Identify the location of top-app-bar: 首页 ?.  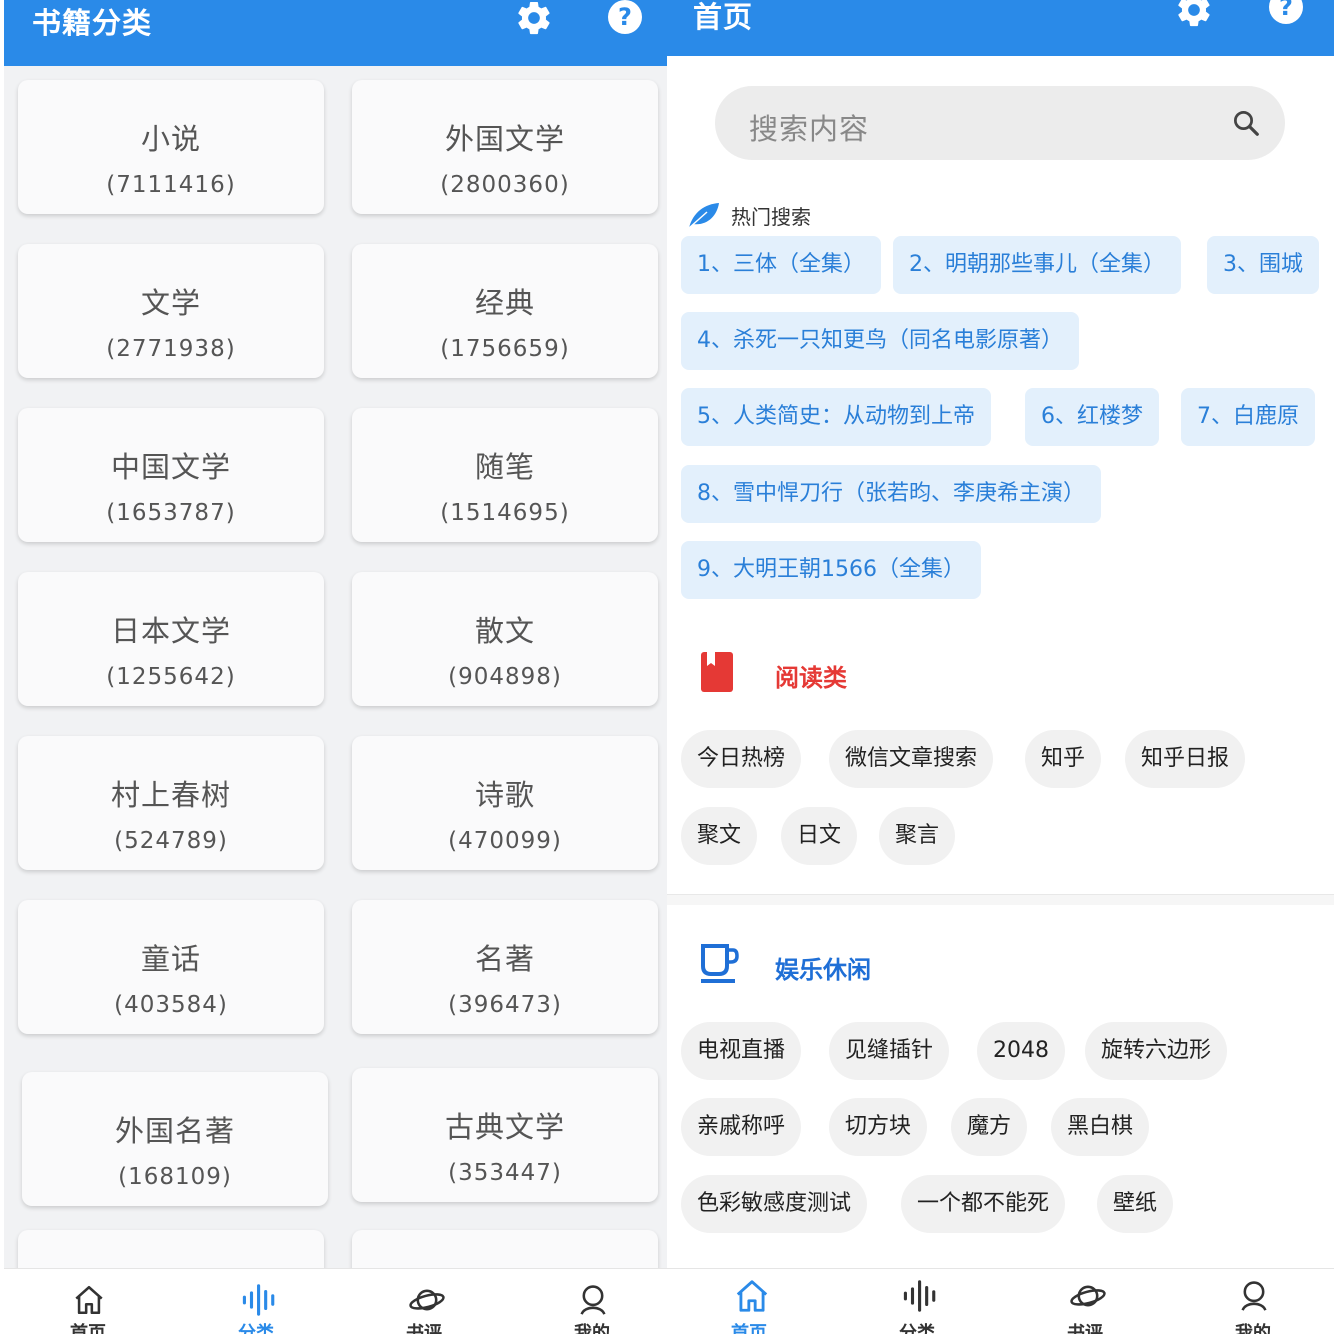
(1000, 28).